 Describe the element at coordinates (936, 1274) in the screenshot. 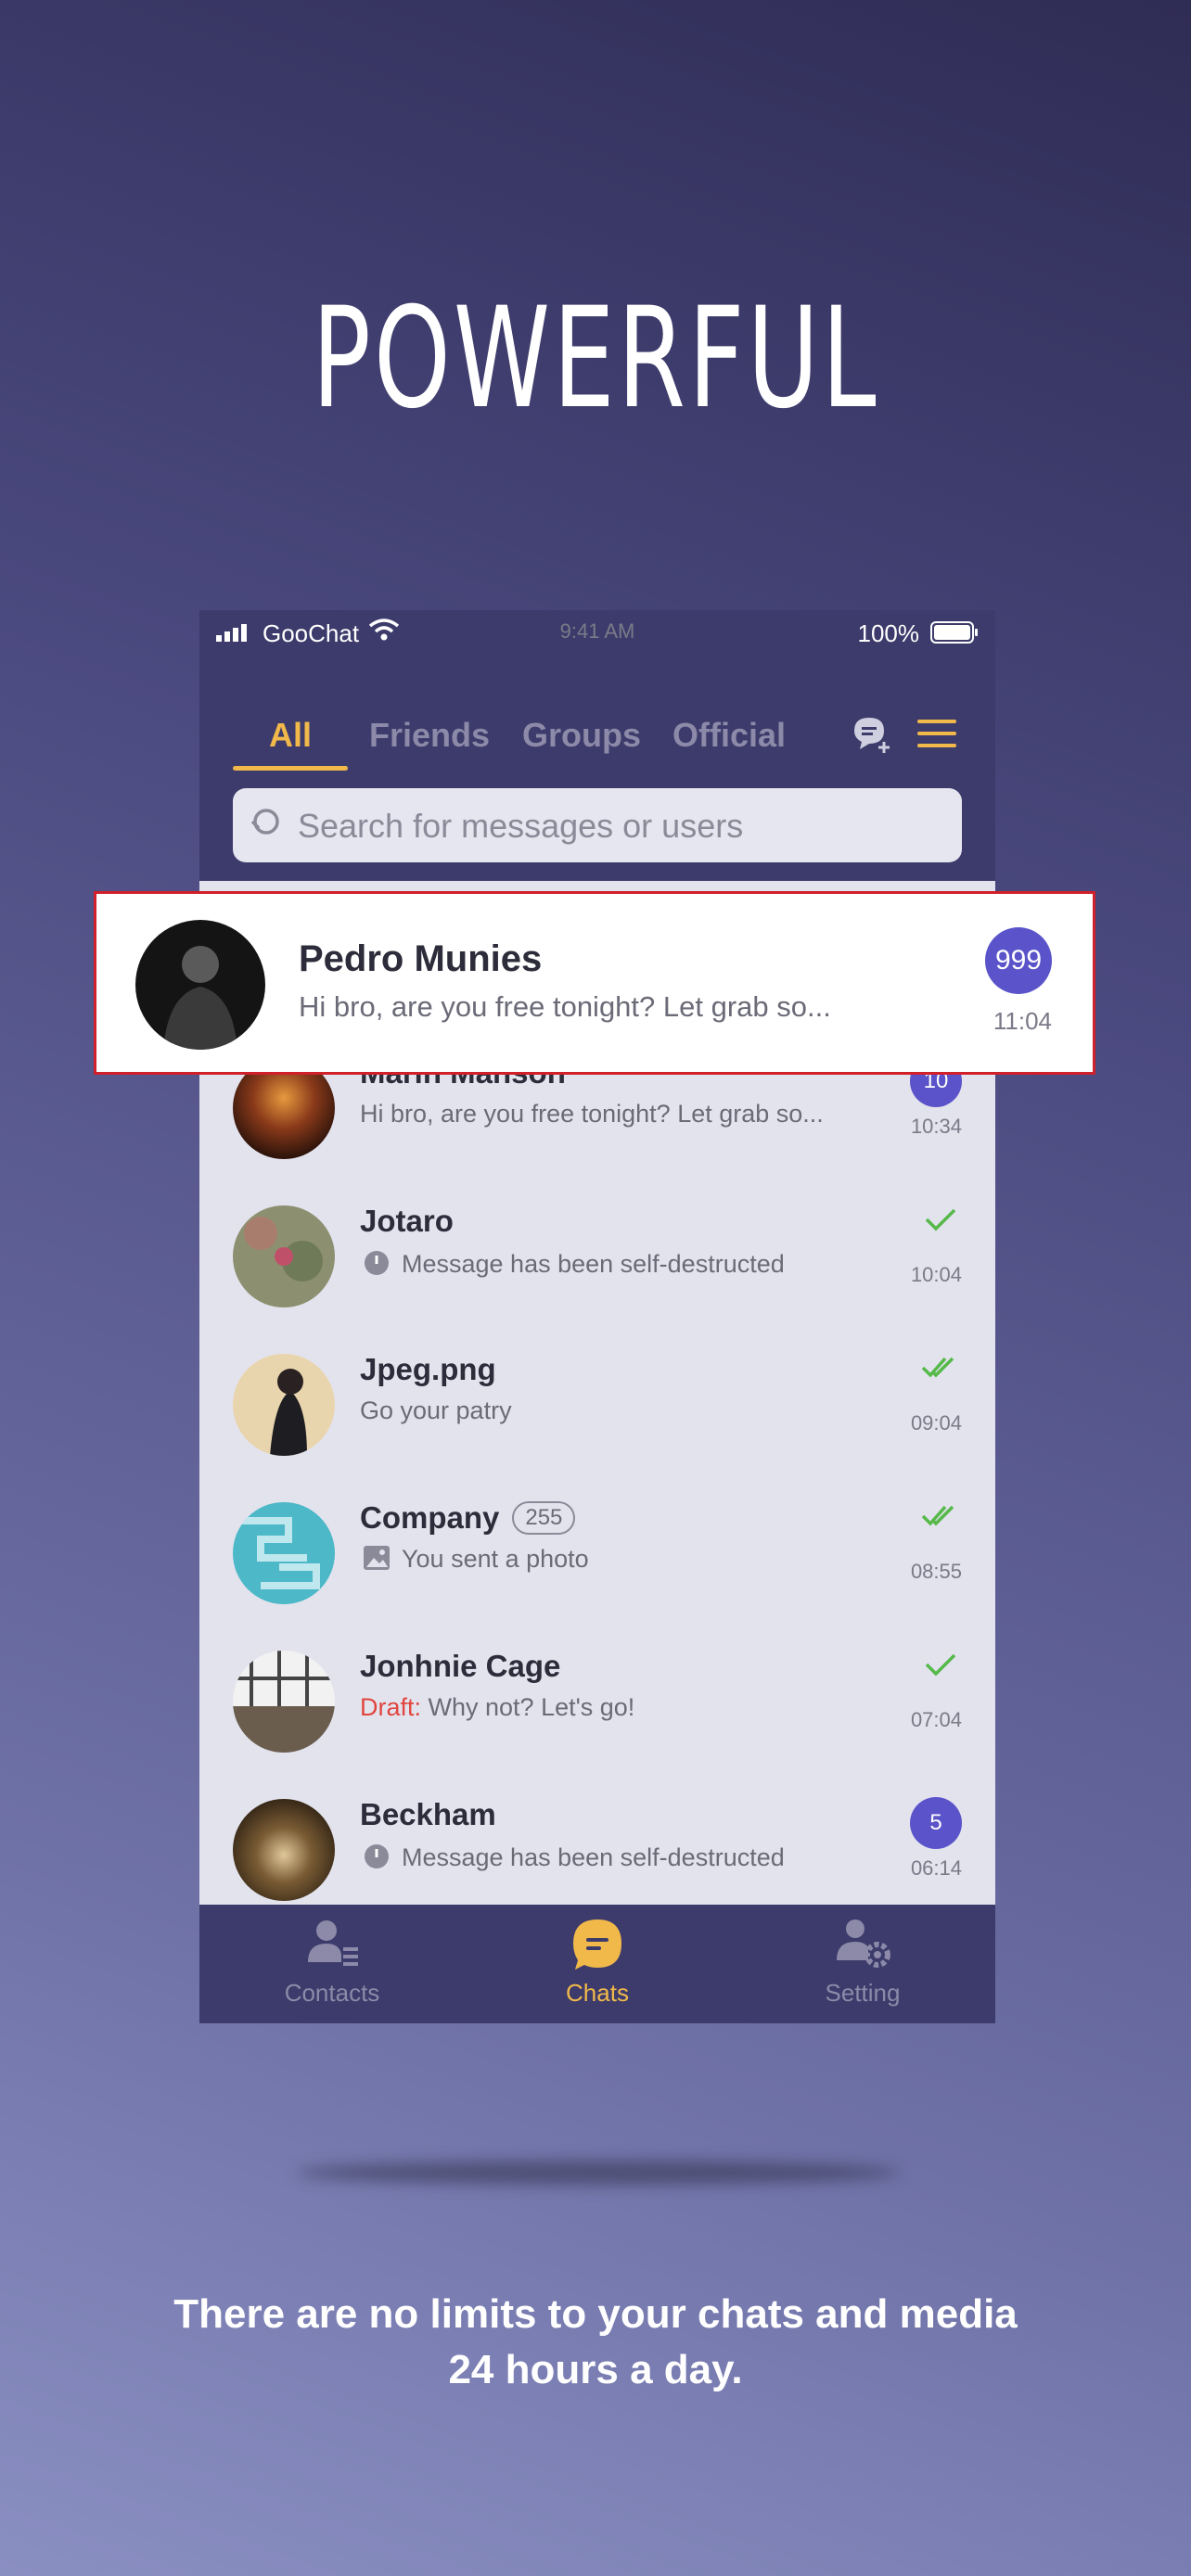

I see `chat-time: 10:04` at that location.